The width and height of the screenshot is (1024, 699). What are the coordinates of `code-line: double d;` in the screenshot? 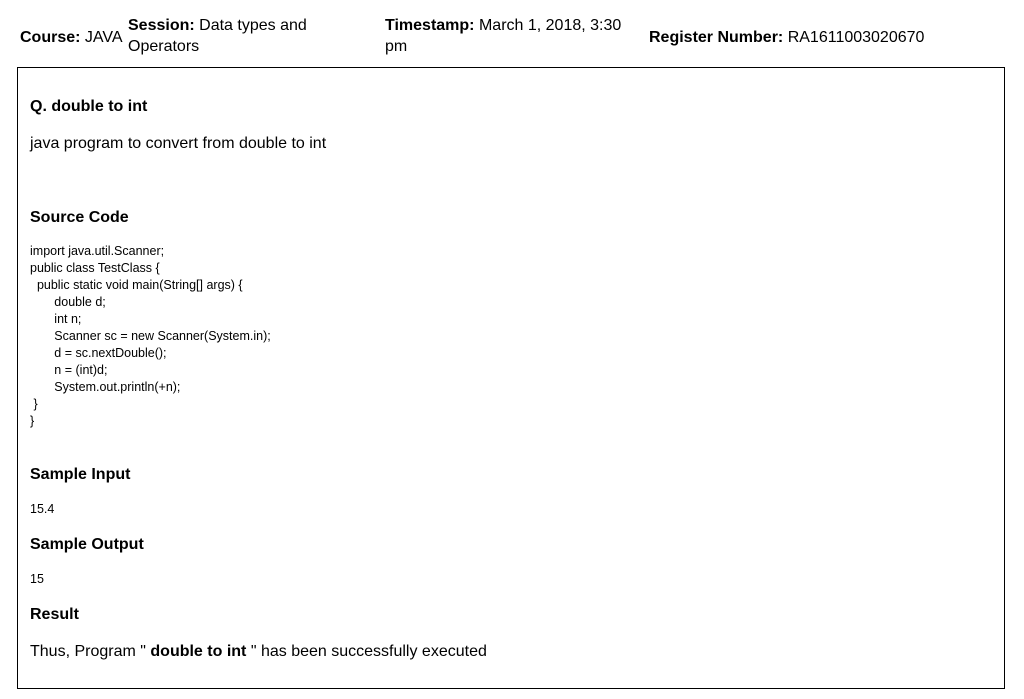 It's located at (68, 302).